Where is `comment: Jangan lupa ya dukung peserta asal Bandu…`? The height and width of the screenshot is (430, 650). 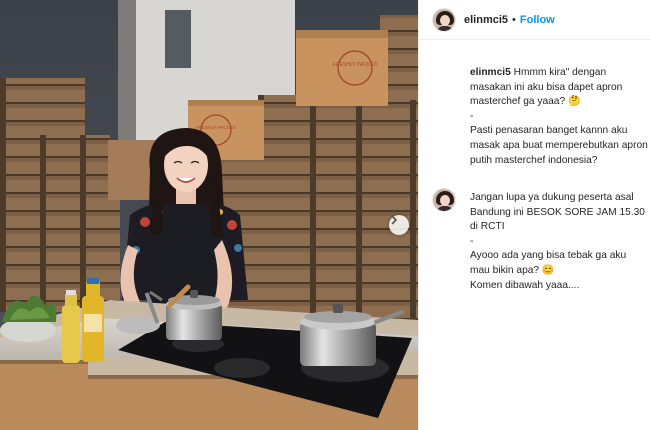 comment: Jangan lupa ya dukung peserta asal Bandu… is located at coordinates (539, 239).